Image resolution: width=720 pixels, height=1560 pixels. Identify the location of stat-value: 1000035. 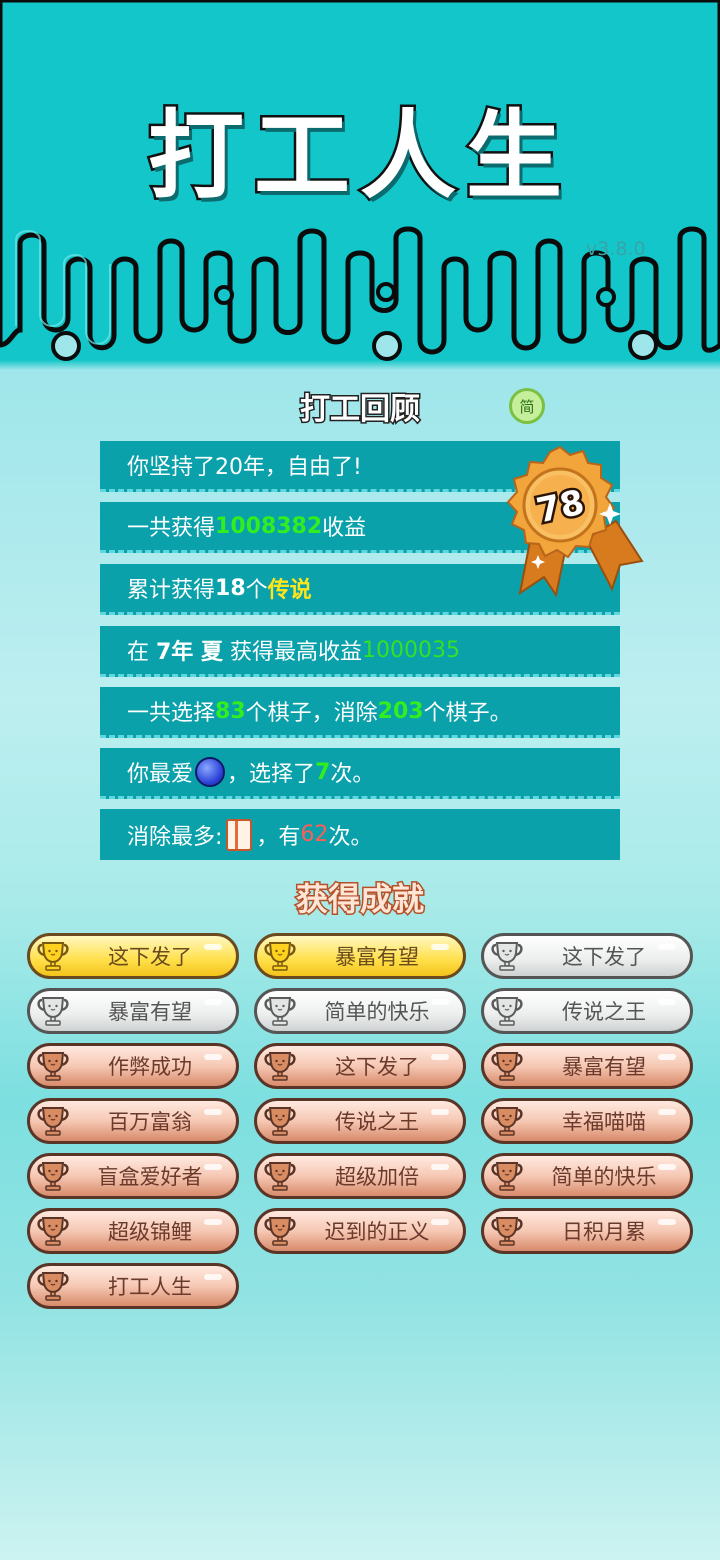
(410, 650).